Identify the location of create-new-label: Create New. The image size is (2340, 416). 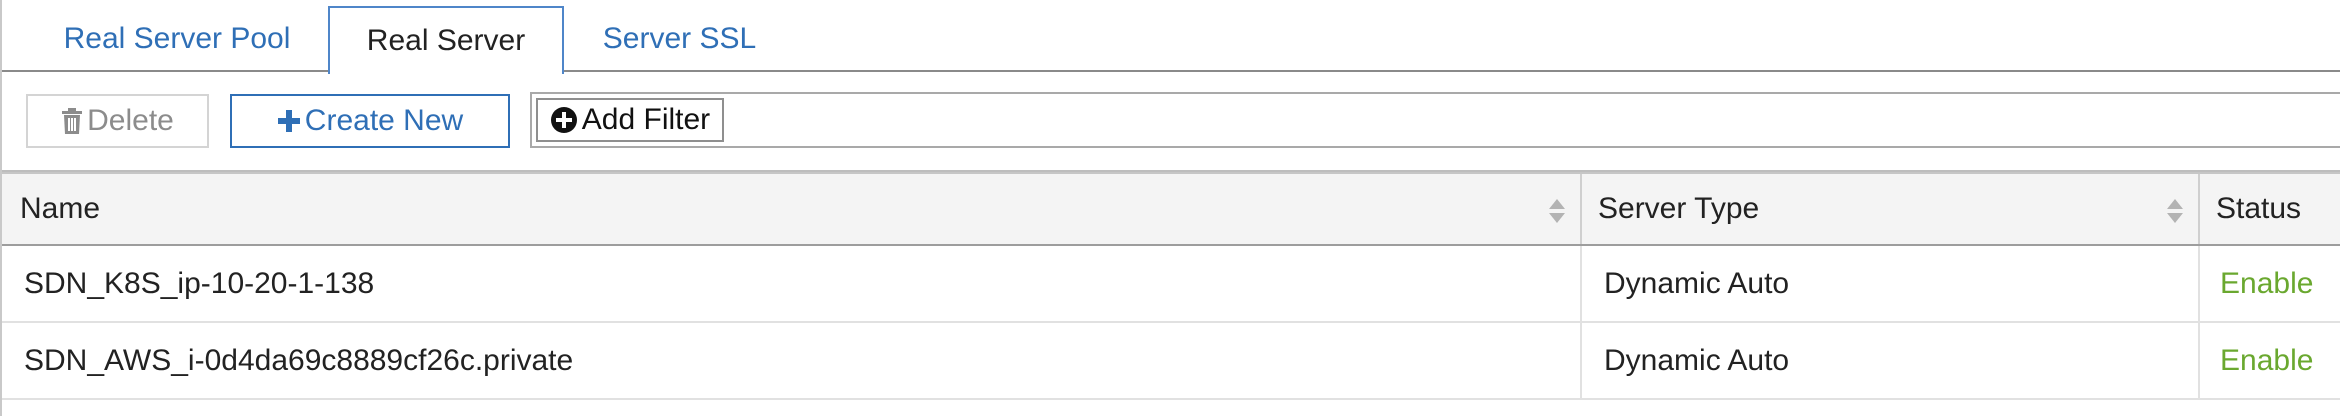
(384, 120).